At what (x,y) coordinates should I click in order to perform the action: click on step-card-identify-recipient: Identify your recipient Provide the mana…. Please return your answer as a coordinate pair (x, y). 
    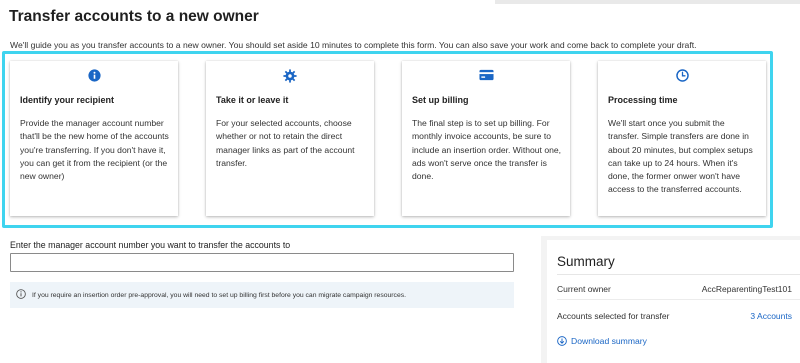
    Looking at the image, I should click on (94, 138).